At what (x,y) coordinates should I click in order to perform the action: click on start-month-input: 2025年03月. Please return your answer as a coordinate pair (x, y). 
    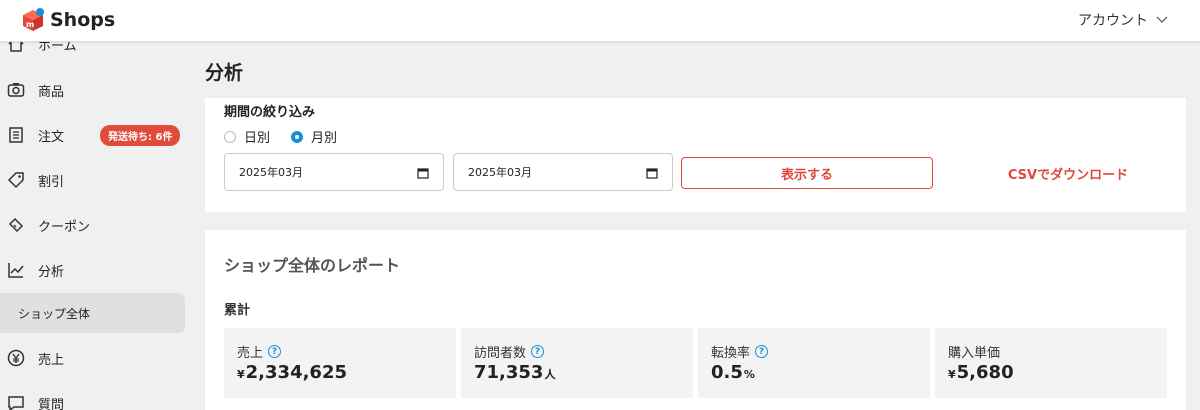
    Looking at the image, I should click on (334, 172).